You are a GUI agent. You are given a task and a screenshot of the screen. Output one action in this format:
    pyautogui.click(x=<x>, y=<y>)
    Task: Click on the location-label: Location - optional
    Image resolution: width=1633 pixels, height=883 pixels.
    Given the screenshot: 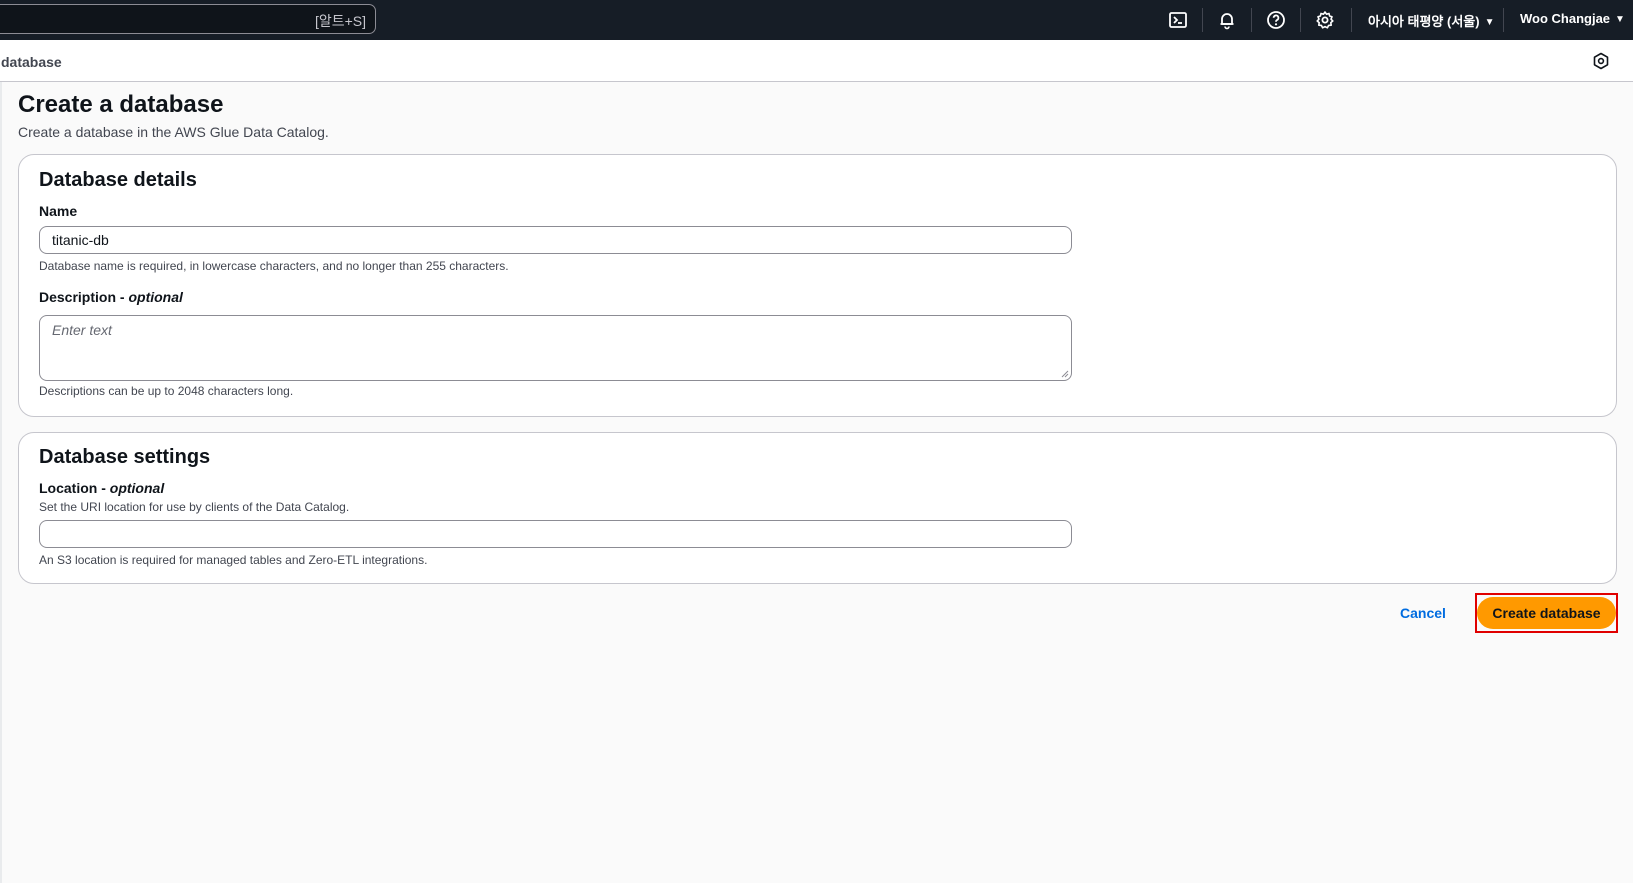 What is the action you would take?
    pyautogui.click(x=101, y=488)
    